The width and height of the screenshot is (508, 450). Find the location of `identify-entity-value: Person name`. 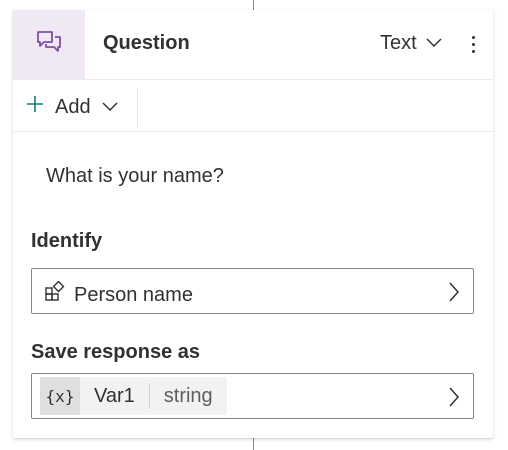

identify-entity-value: Person name is located at coordinates (133, 294).